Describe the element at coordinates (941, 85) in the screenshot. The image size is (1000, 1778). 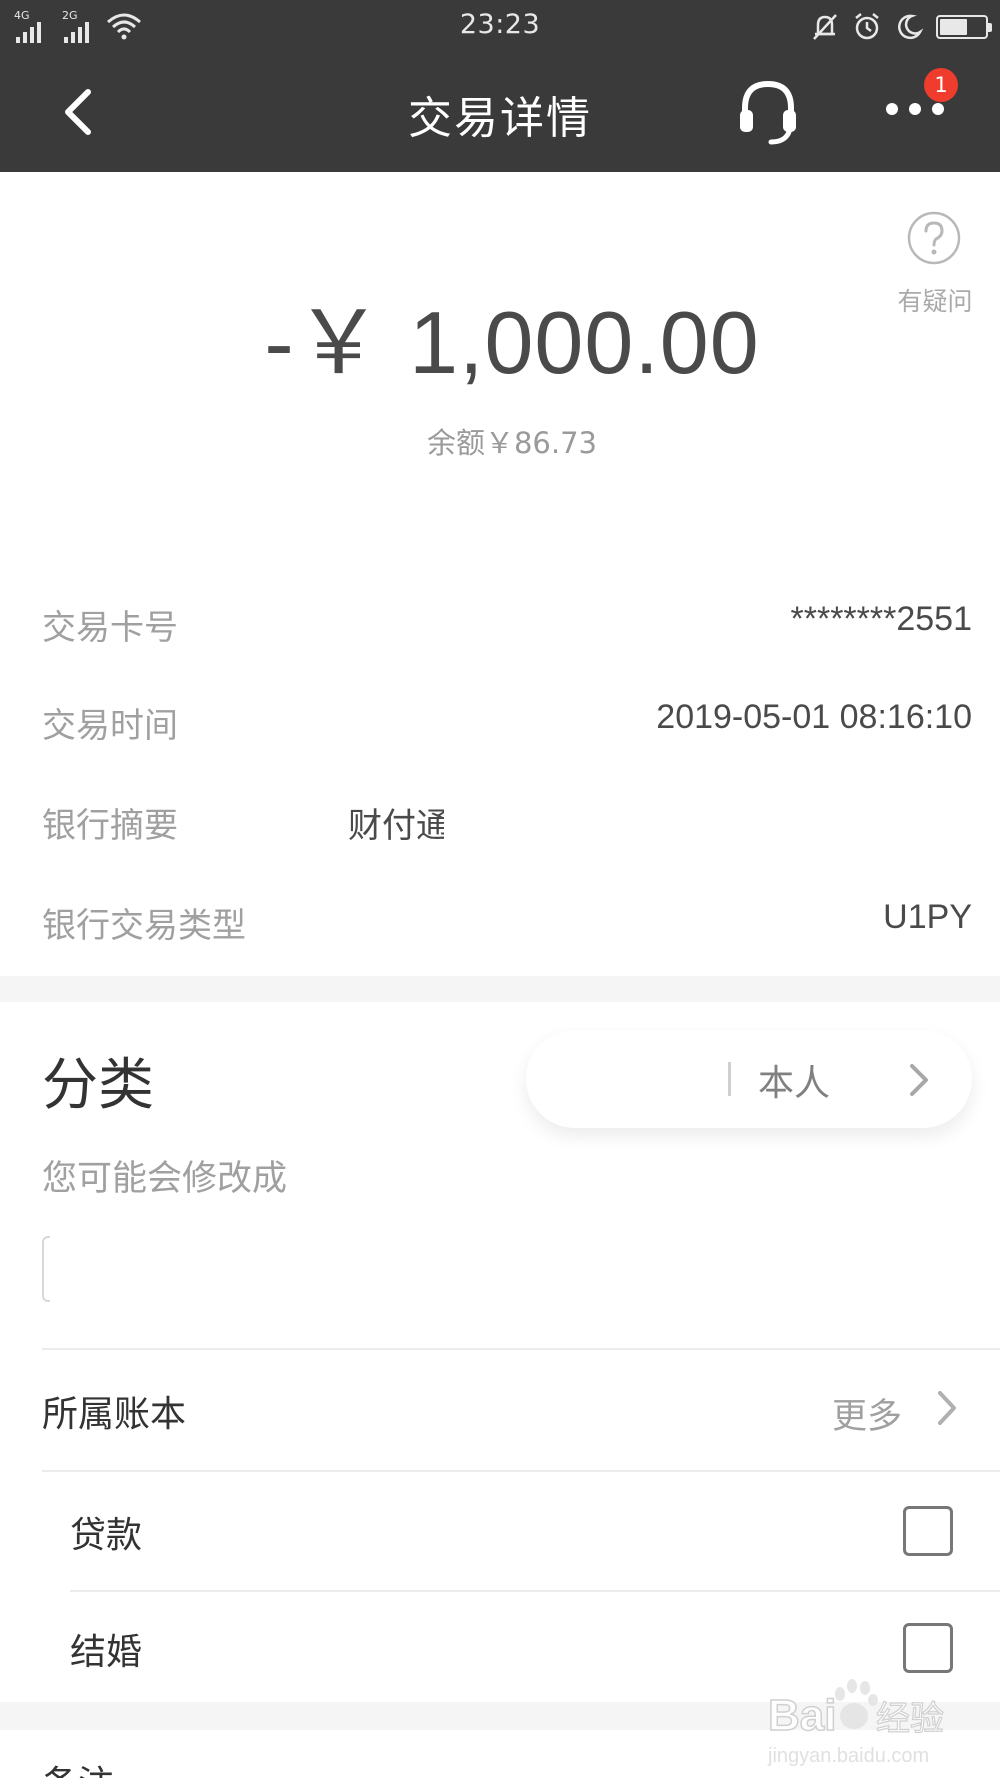
I see `notification-badge: 1` at that location.